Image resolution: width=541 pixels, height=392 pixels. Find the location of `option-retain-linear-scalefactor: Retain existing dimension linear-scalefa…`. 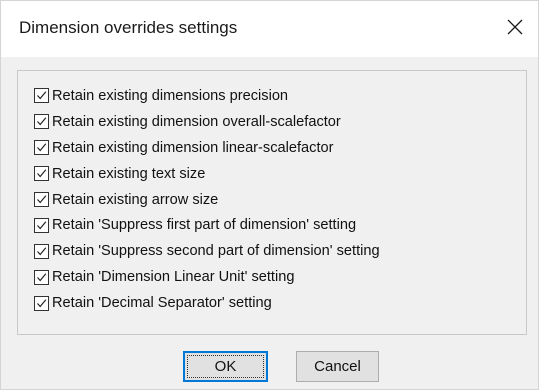

option-retain-linear-scalefactor: Retain existing dimension linear-scalefa… is located at coordinates (207, 148).